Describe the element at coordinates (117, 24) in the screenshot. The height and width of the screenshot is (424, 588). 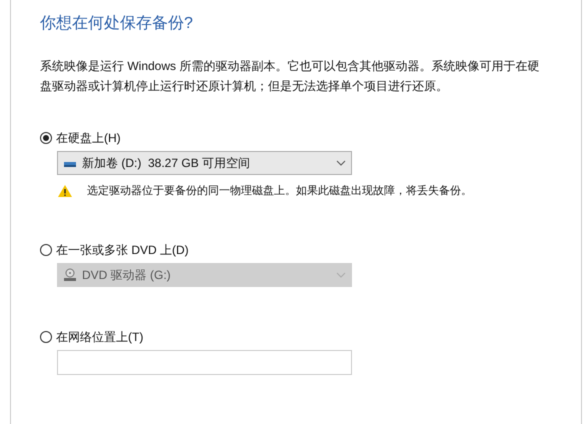
I see `page-title: 你想在何处保存备份?` at that location.